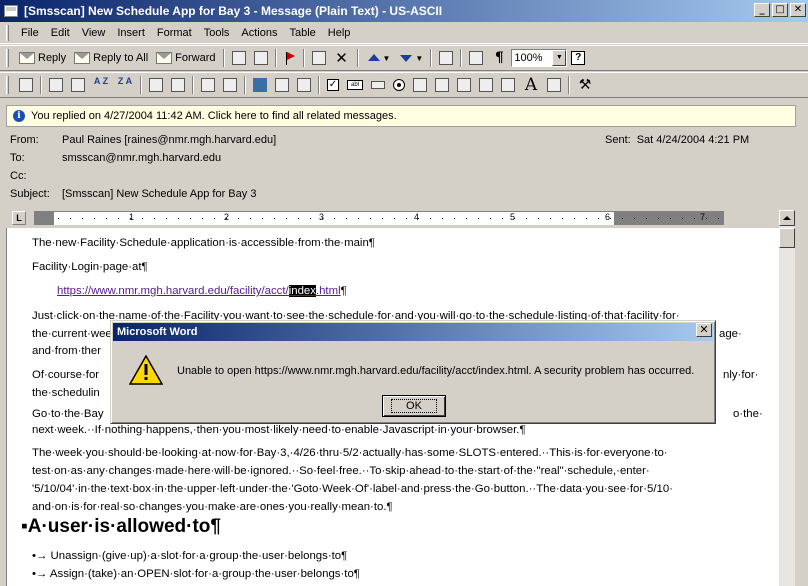 The image size is (808, 586). Describe the element at coordinates (26, 85) in the screenshot. I see `edit-button` at that location.